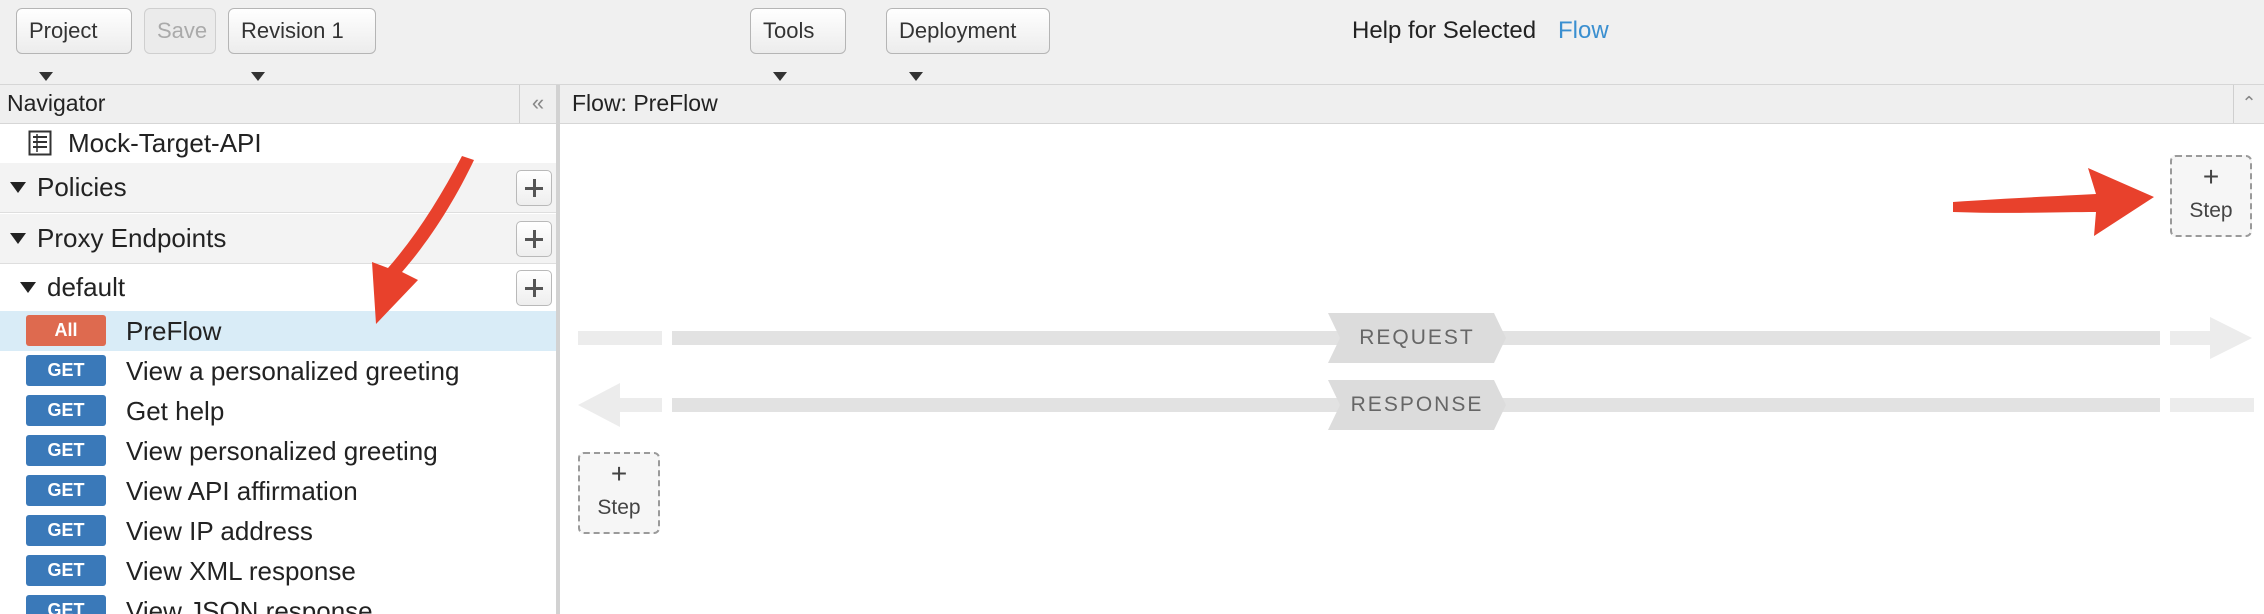  What do you see at coordinates (165, 143) in the screenshot?
I see `api-proxy-label: Mock-Target-API` at bounding box center [165, 143].